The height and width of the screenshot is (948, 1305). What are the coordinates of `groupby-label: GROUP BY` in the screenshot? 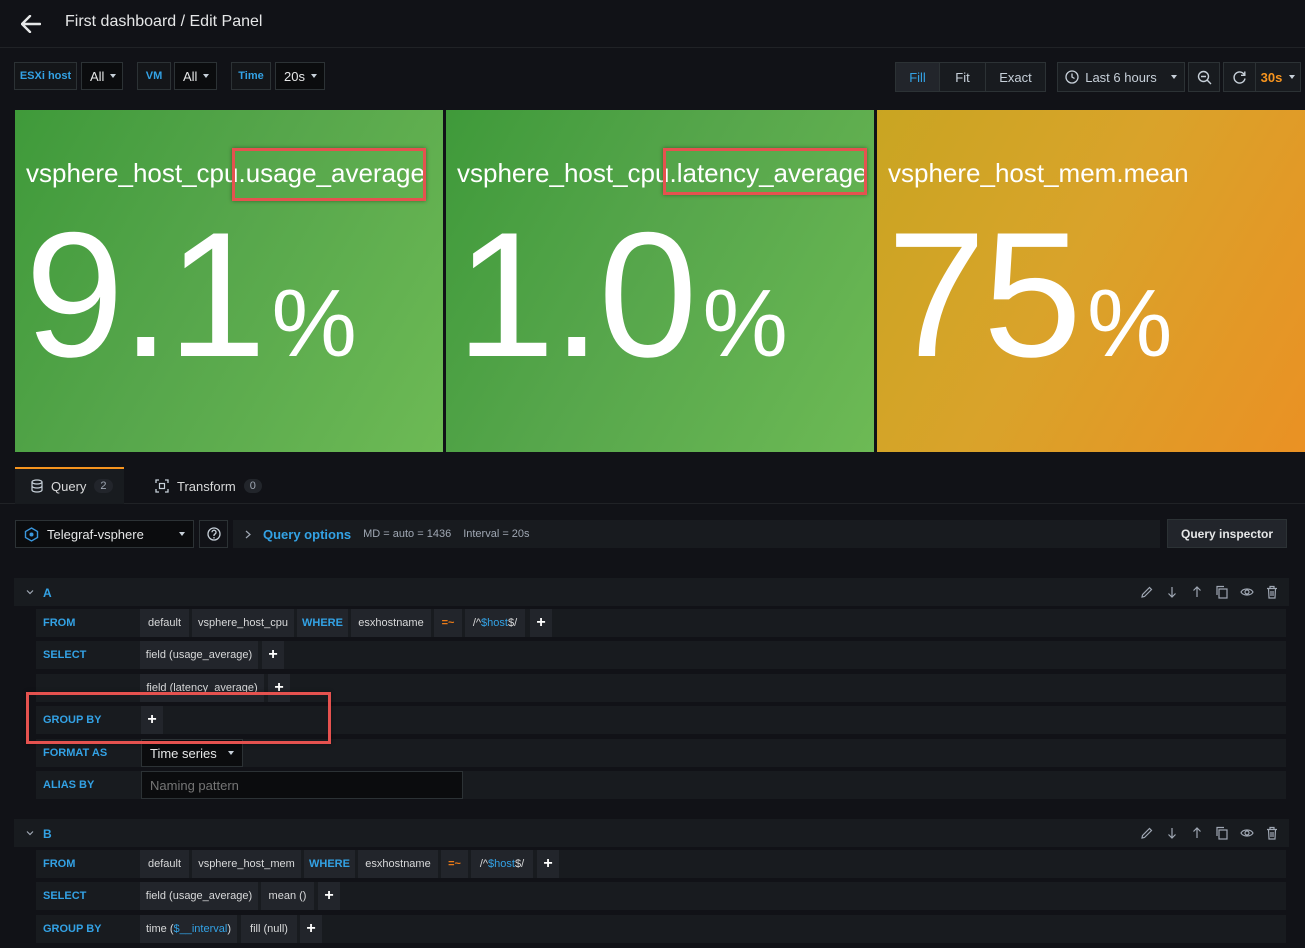 It's located at (86, 929).